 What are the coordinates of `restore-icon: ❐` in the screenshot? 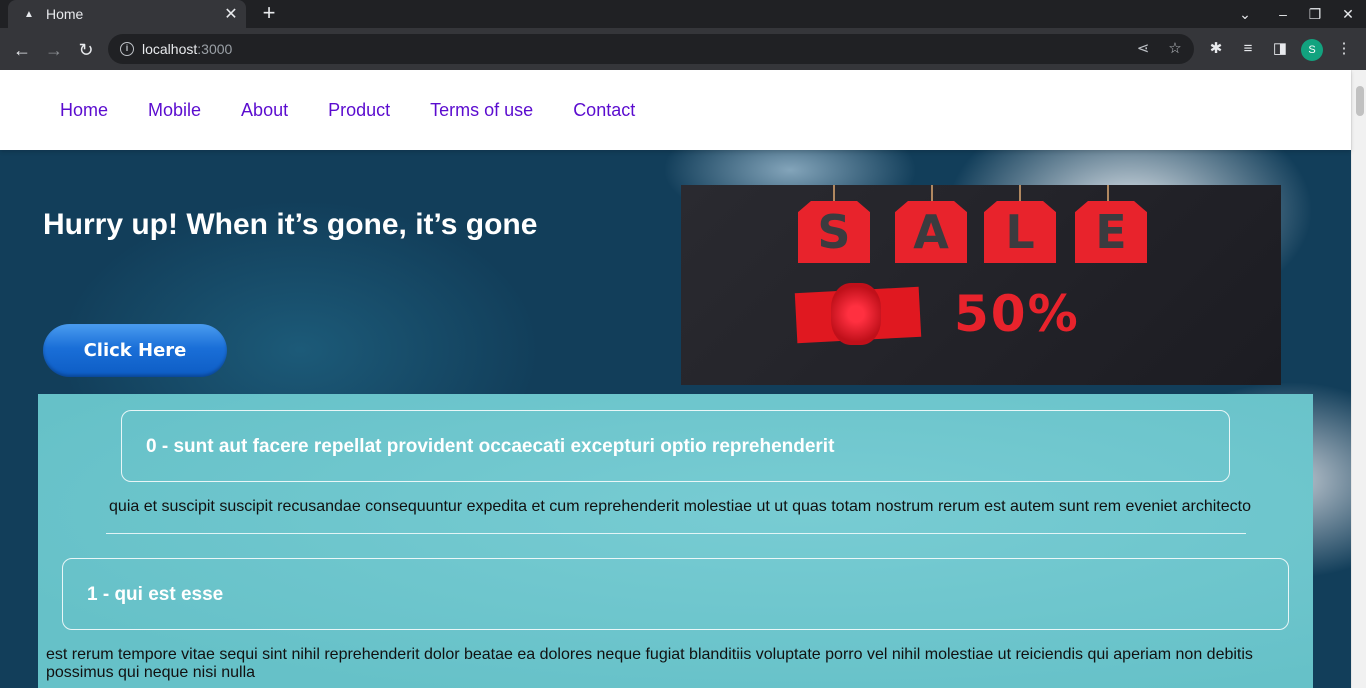 It's located at (1315, 14).